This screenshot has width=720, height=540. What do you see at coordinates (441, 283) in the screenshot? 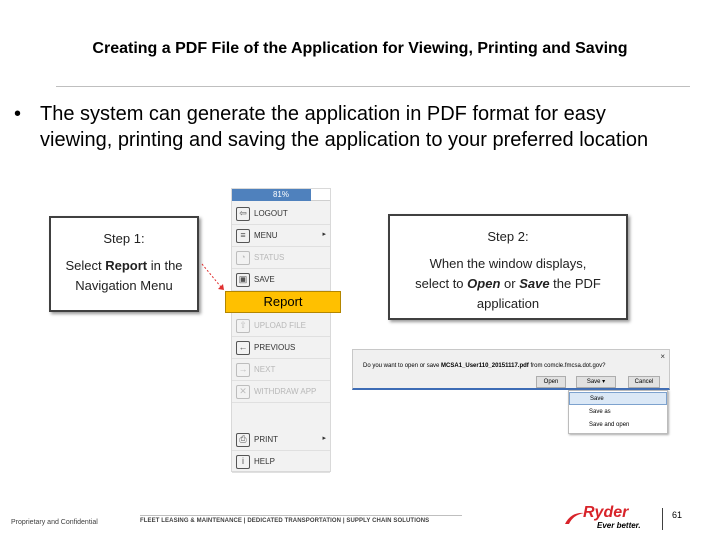
I see `step2-text-b: select to` at bounding box center [441, 283].